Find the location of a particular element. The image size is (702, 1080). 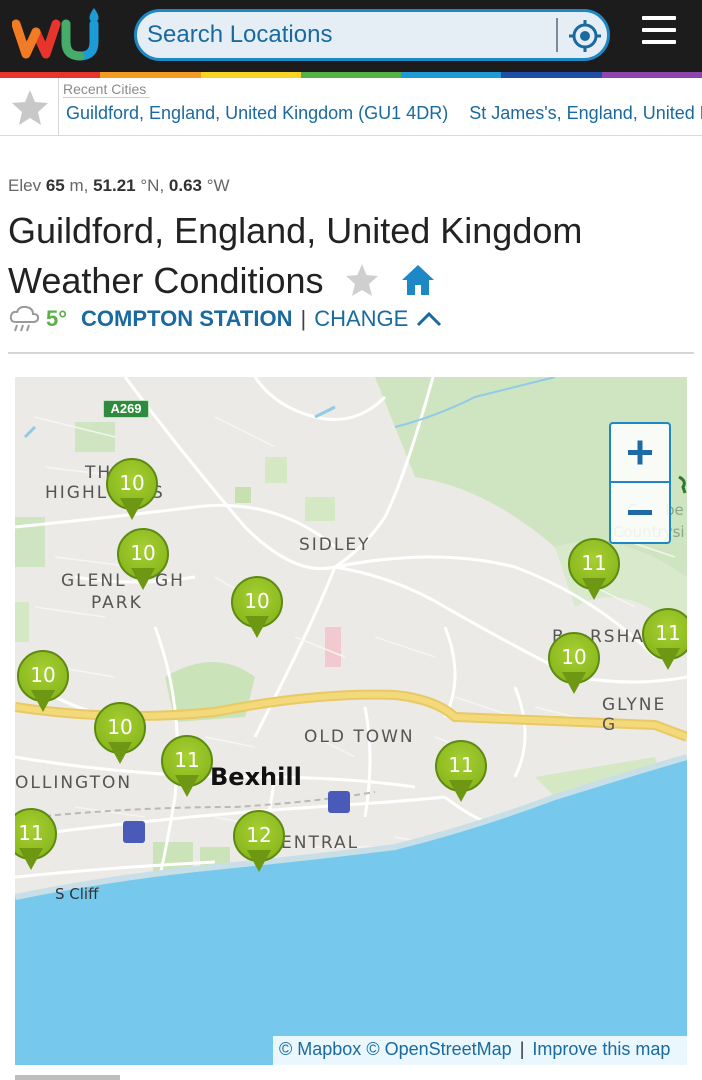

map-label-highlands: HIGHL is located at coordinates (77, 493).